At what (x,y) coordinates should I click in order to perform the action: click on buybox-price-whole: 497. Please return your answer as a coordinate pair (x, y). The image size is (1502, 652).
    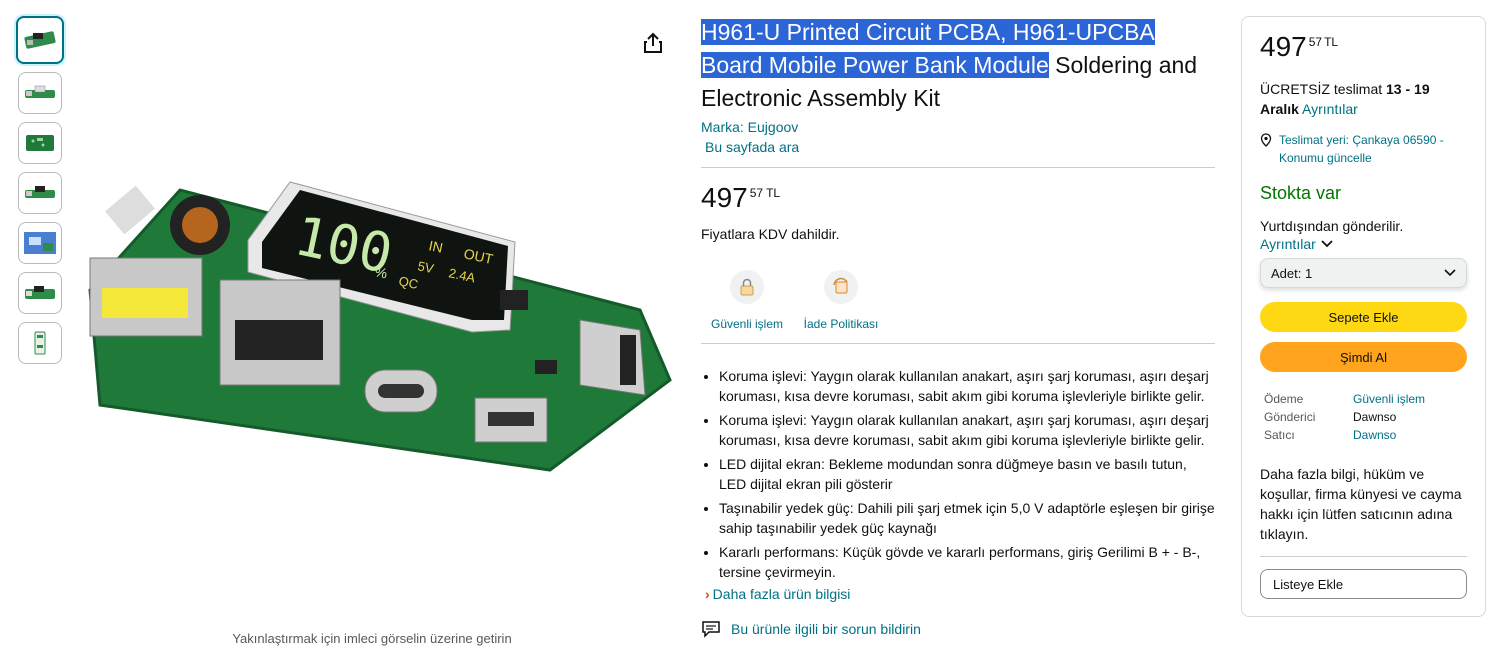
    Looking at the image, I should click on (1283, 46).